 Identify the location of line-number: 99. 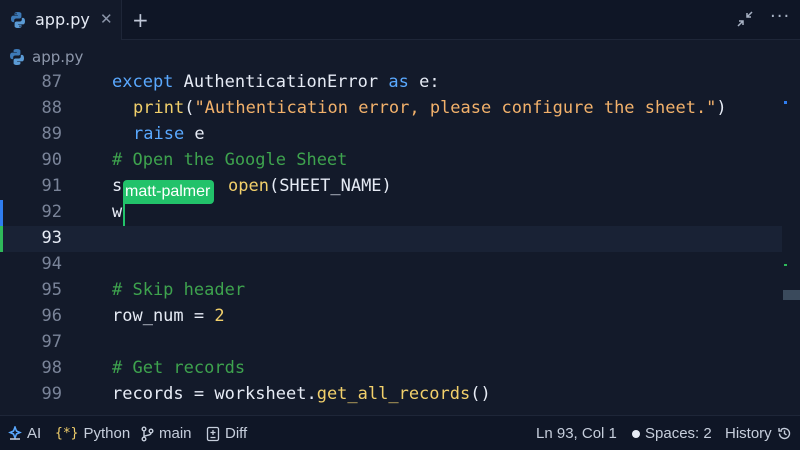
(51, 394).